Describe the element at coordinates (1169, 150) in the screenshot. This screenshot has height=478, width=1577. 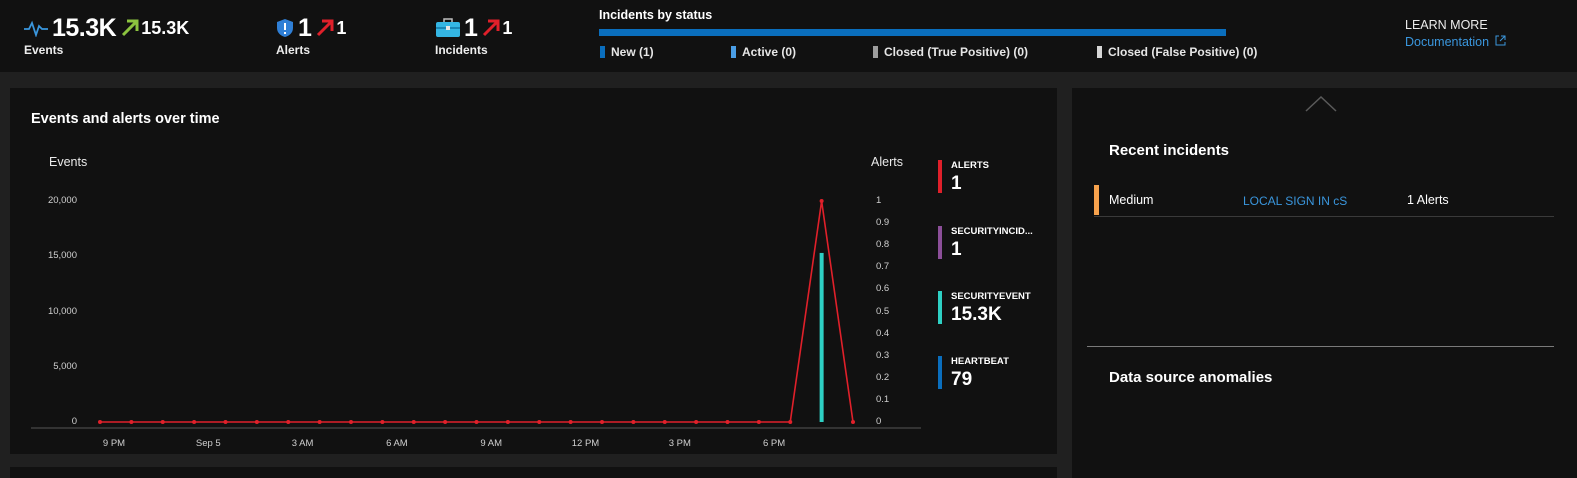
I see `recent-incidents-title: Recent incidents` at that location.